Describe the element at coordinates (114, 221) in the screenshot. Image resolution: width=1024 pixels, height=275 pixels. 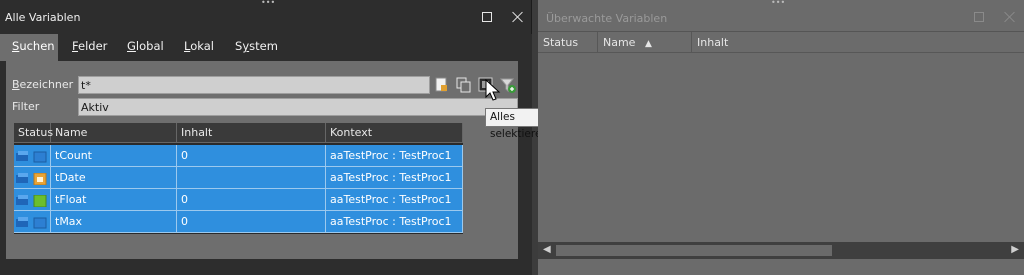
I see `name-cell: tMax` at that location.